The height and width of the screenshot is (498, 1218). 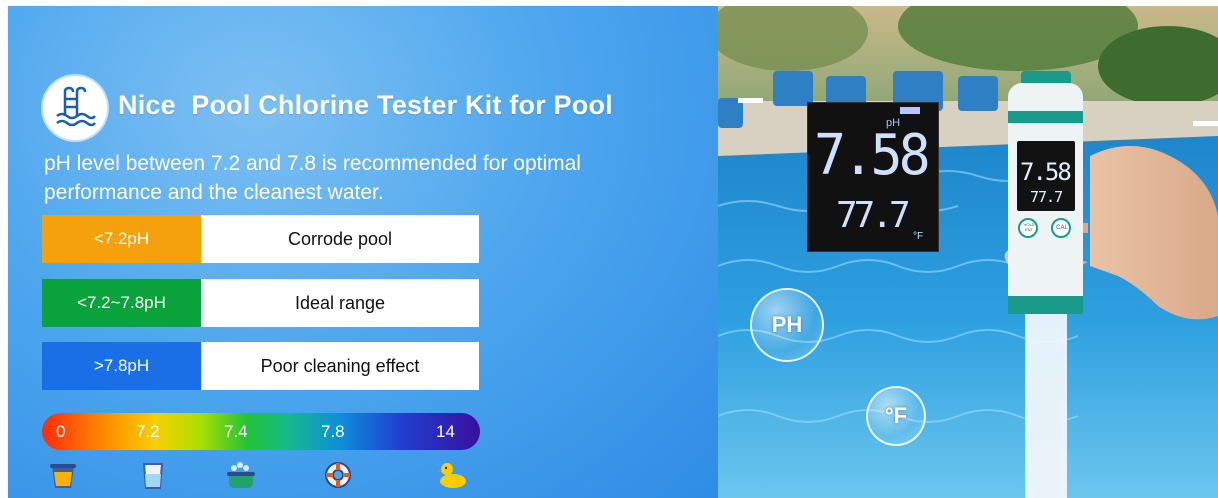 What do you see at coordinates (236, 431) in the screenshot?
I see `scale-tick: 7.4` at bounding box center [236, 431].